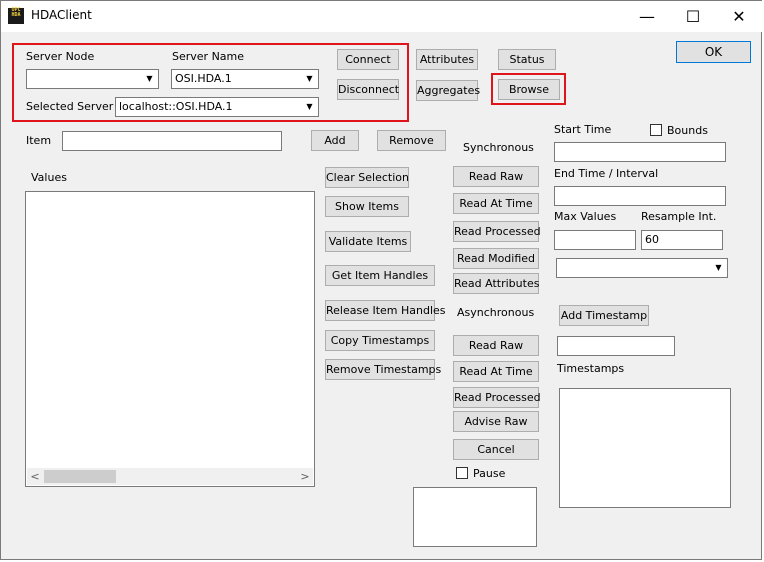  I want to click on start-time-input, so click(640, 152).